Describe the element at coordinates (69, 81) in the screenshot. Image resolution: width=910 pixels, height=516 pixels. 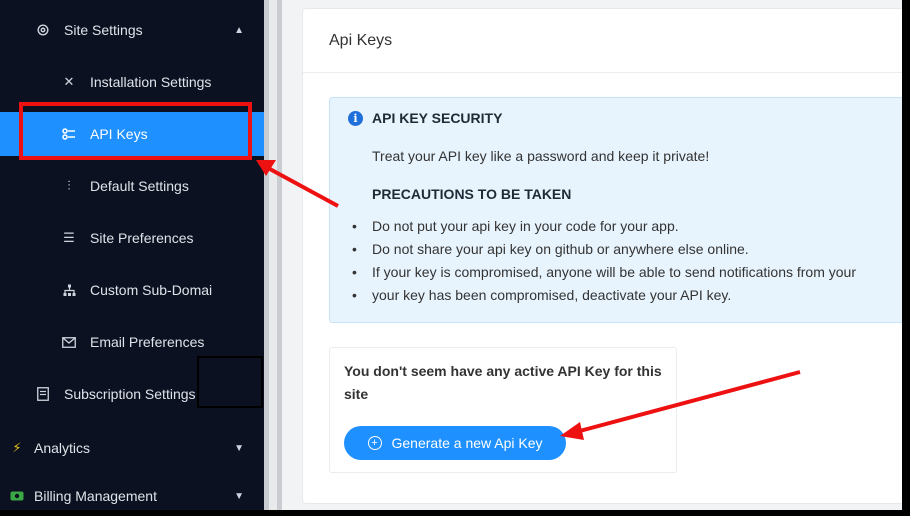
I see `tools-icon: ✕` at that location.